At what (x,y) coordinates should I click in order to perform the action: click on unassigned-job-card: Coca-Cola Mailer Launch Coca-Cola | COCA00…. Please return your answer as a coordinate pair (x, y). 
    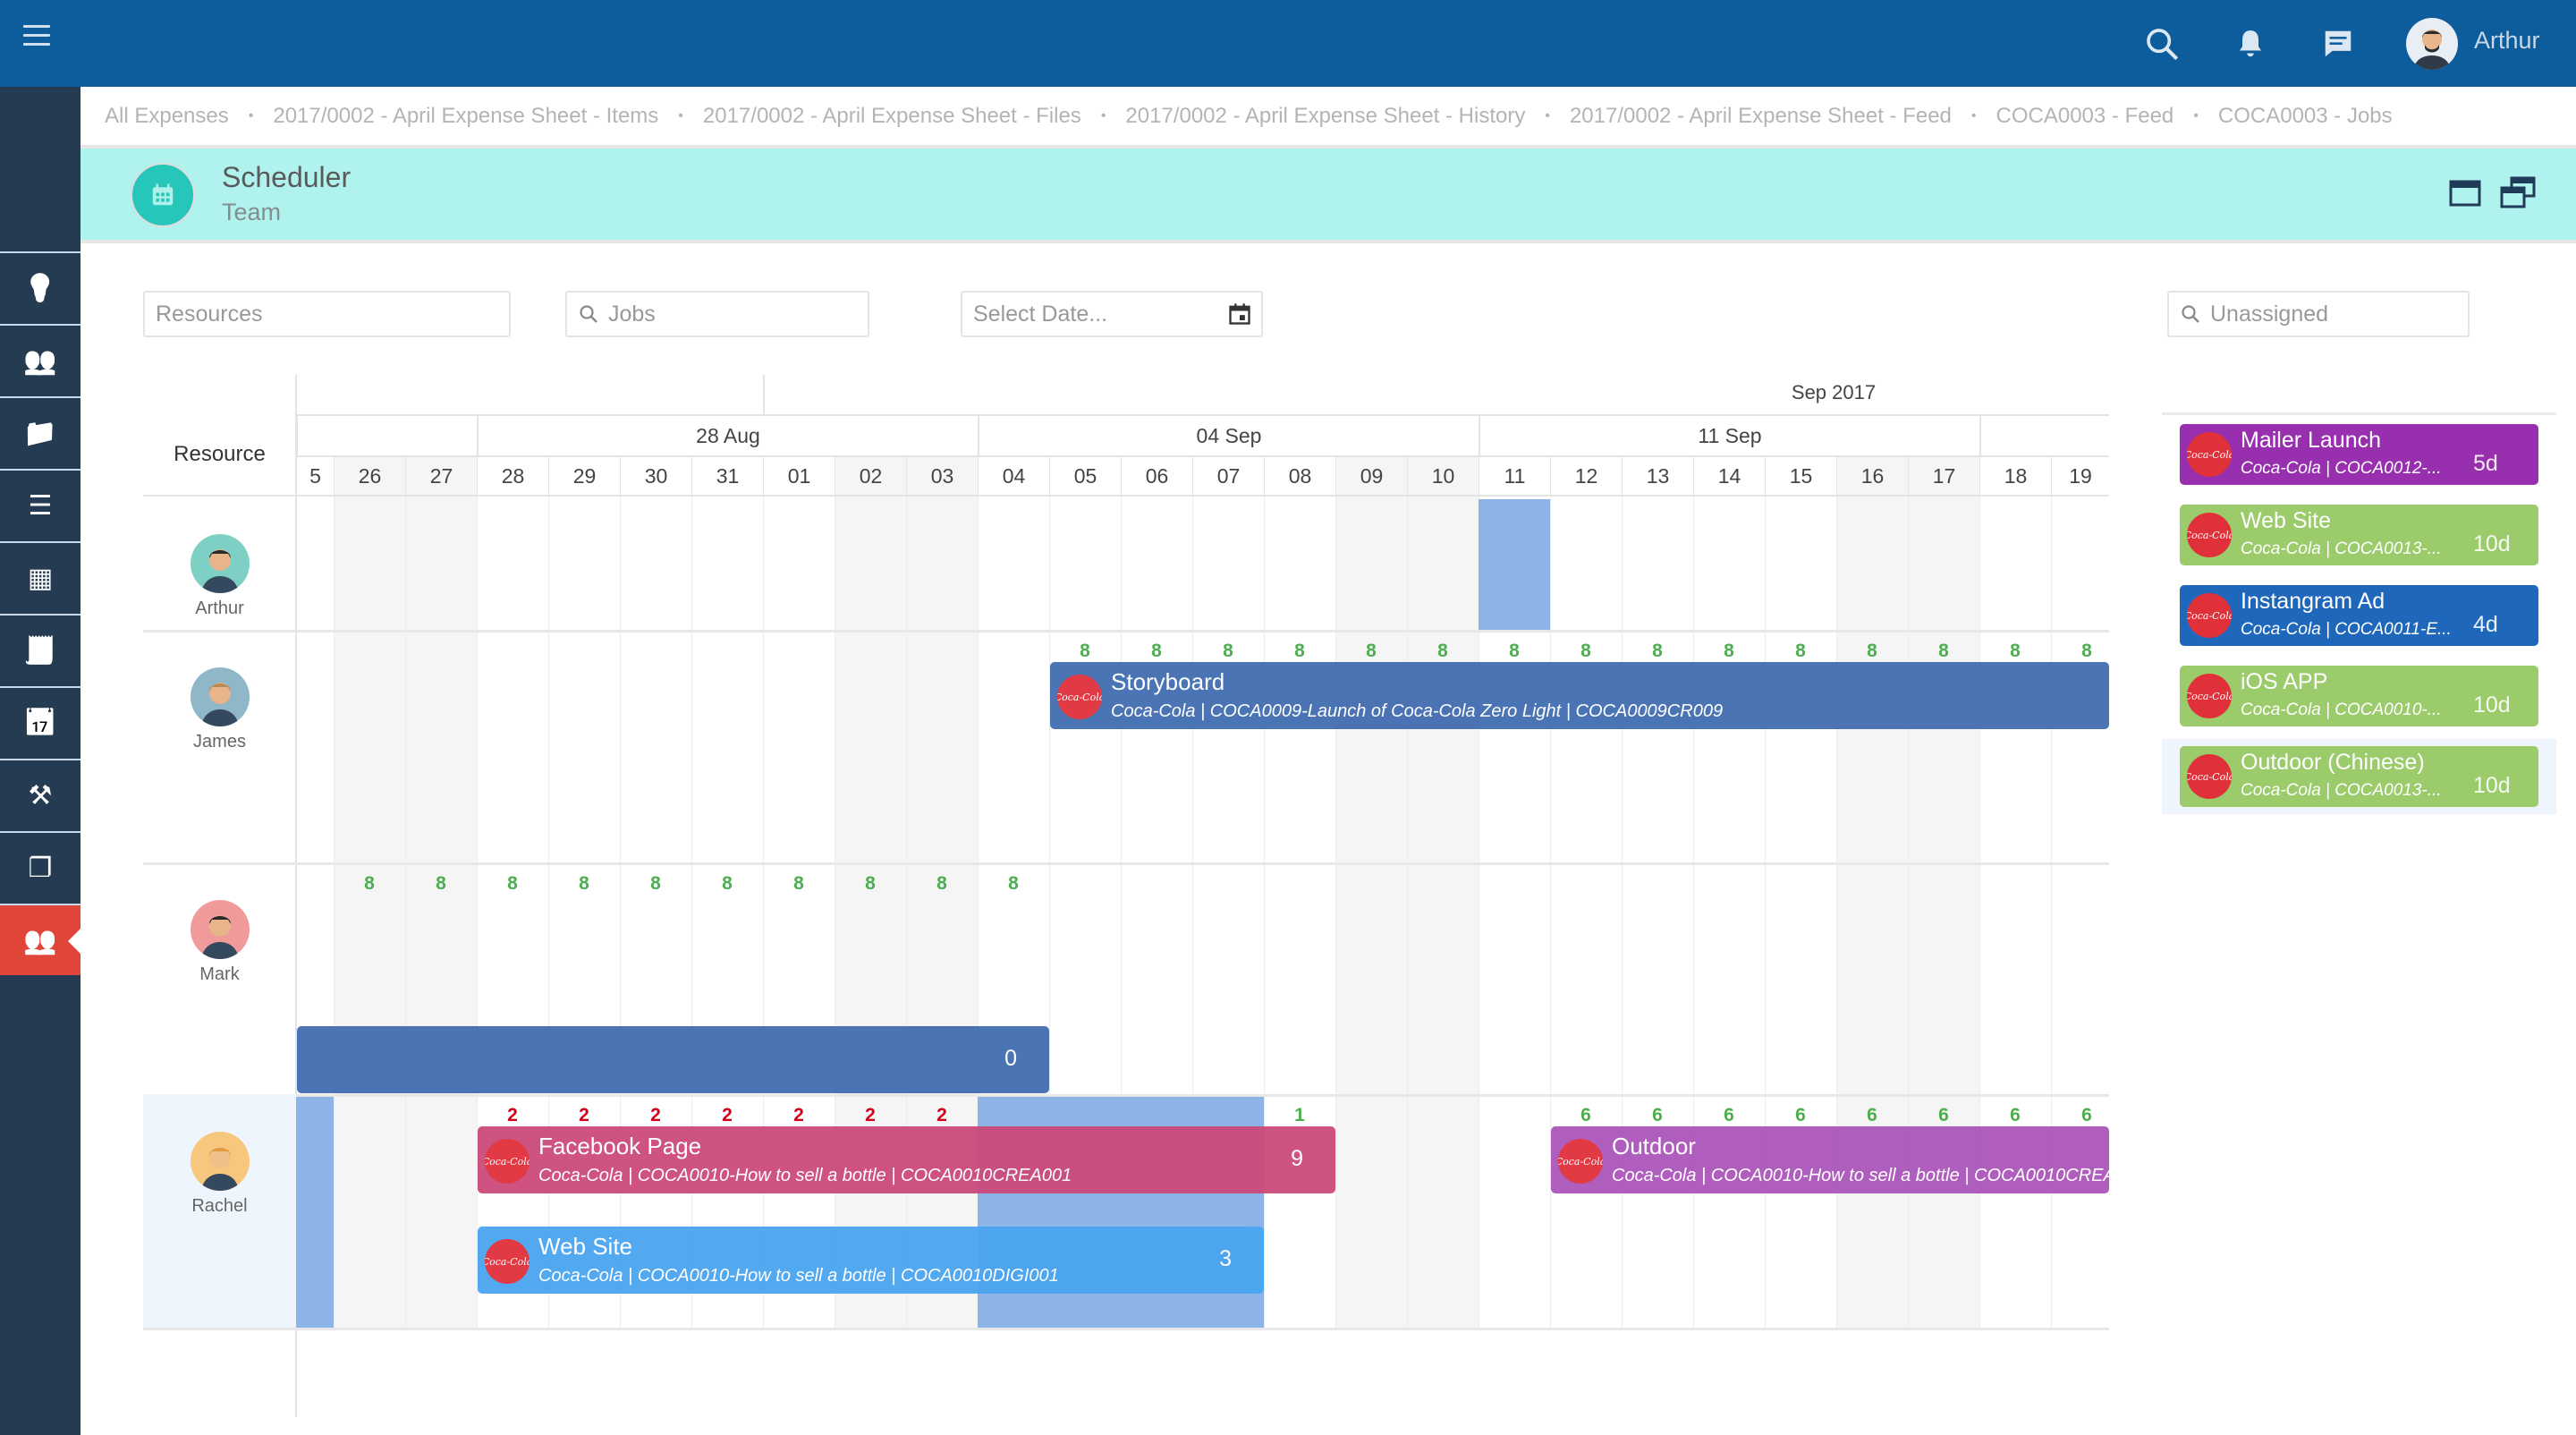
    Looking at the image, I should click on (2359, 454).